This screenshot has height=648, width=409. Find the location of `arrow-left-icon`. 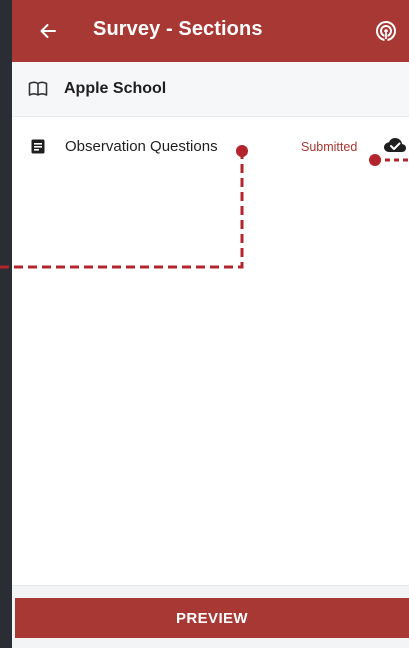

arrow-left-icon is located at coordinates (48, 31).